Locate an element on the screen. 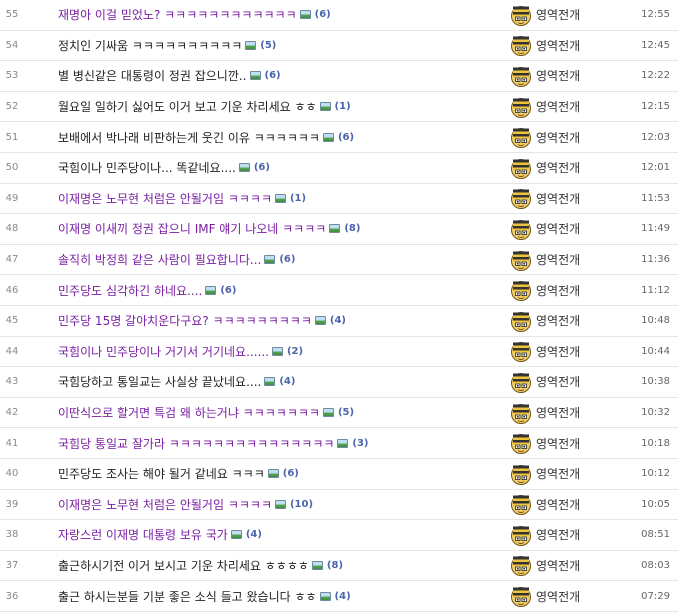 The width and height of the screenshot is (678, 613). post-number: 44 is located at coordinates (12, 351).